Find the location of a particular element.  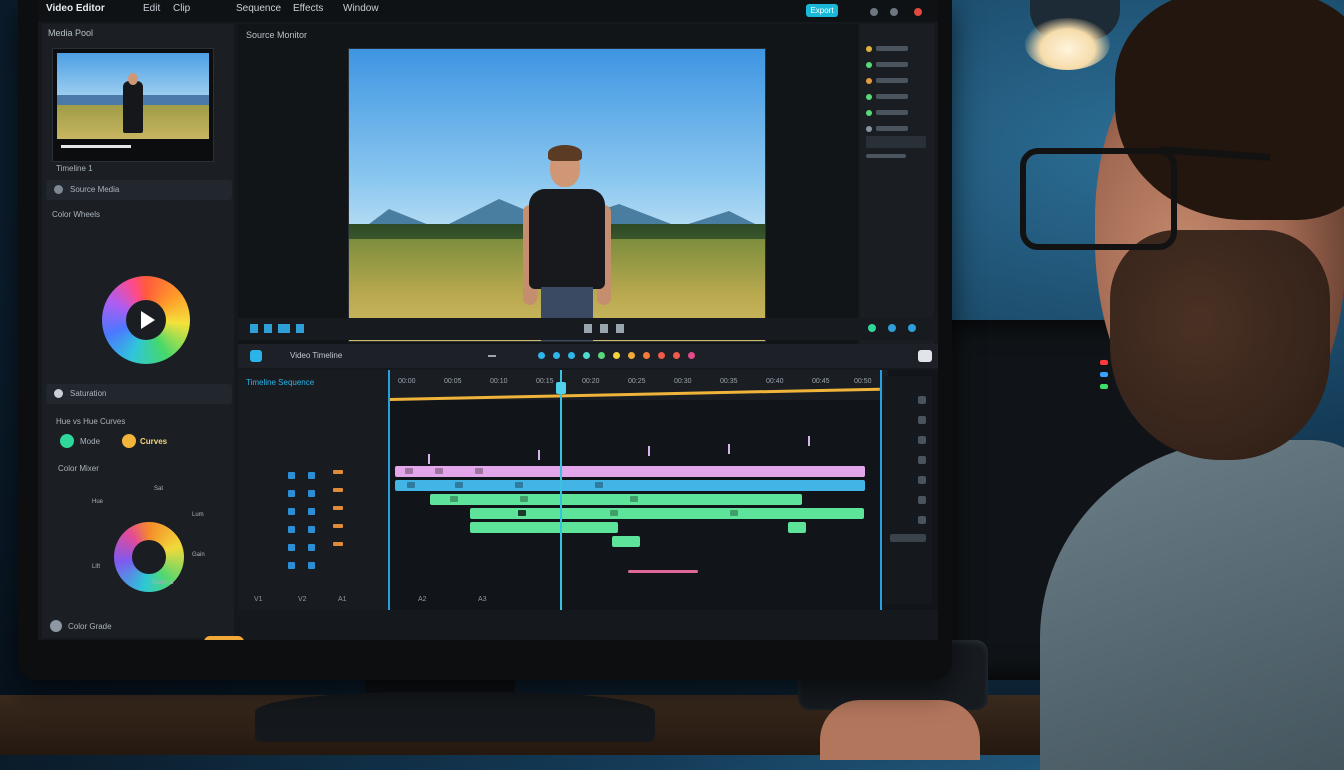

track-label: A2 is located at coordinates (422, 599).